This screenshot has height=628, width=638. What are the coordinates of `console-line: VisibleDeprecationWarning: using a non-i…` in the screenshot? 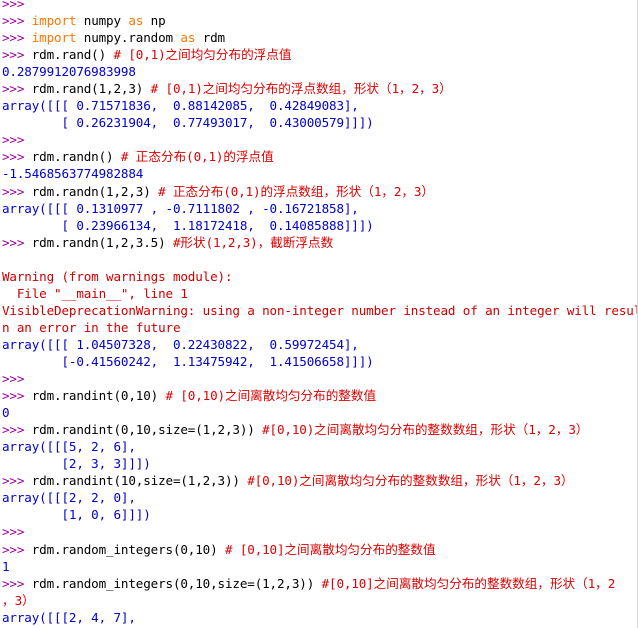 It's located at (319, 310).